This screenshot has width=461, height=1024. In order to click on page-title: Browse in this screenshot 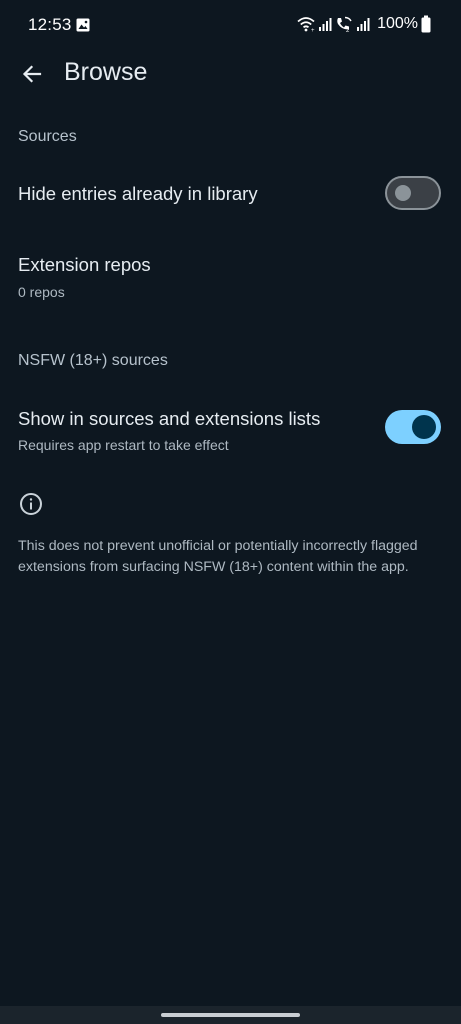, I will do `click(106, 72)`.